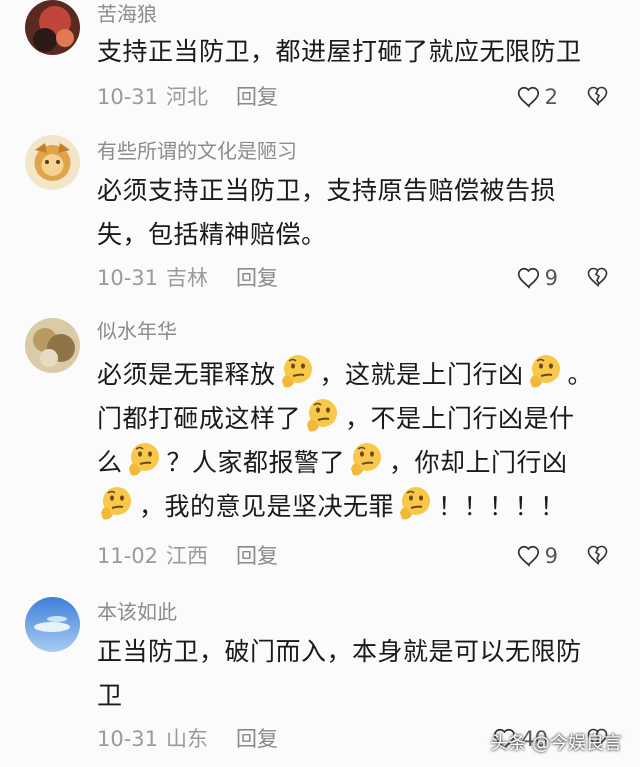 The image size is (640, 767). I want to click on comment-meta: 11-02 江西 回复, so click(187, 556).